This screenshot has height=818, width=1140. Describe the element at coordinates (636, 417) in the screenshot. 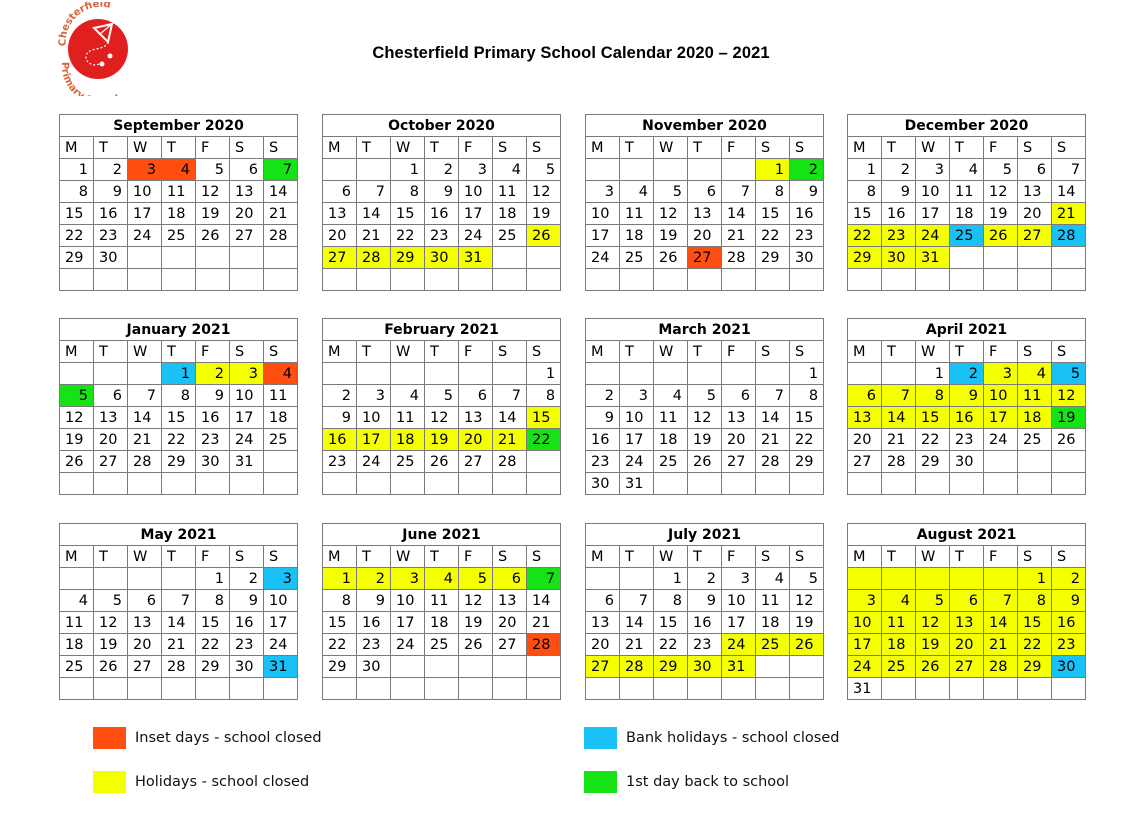

I see `day-cell: 10` at that location.